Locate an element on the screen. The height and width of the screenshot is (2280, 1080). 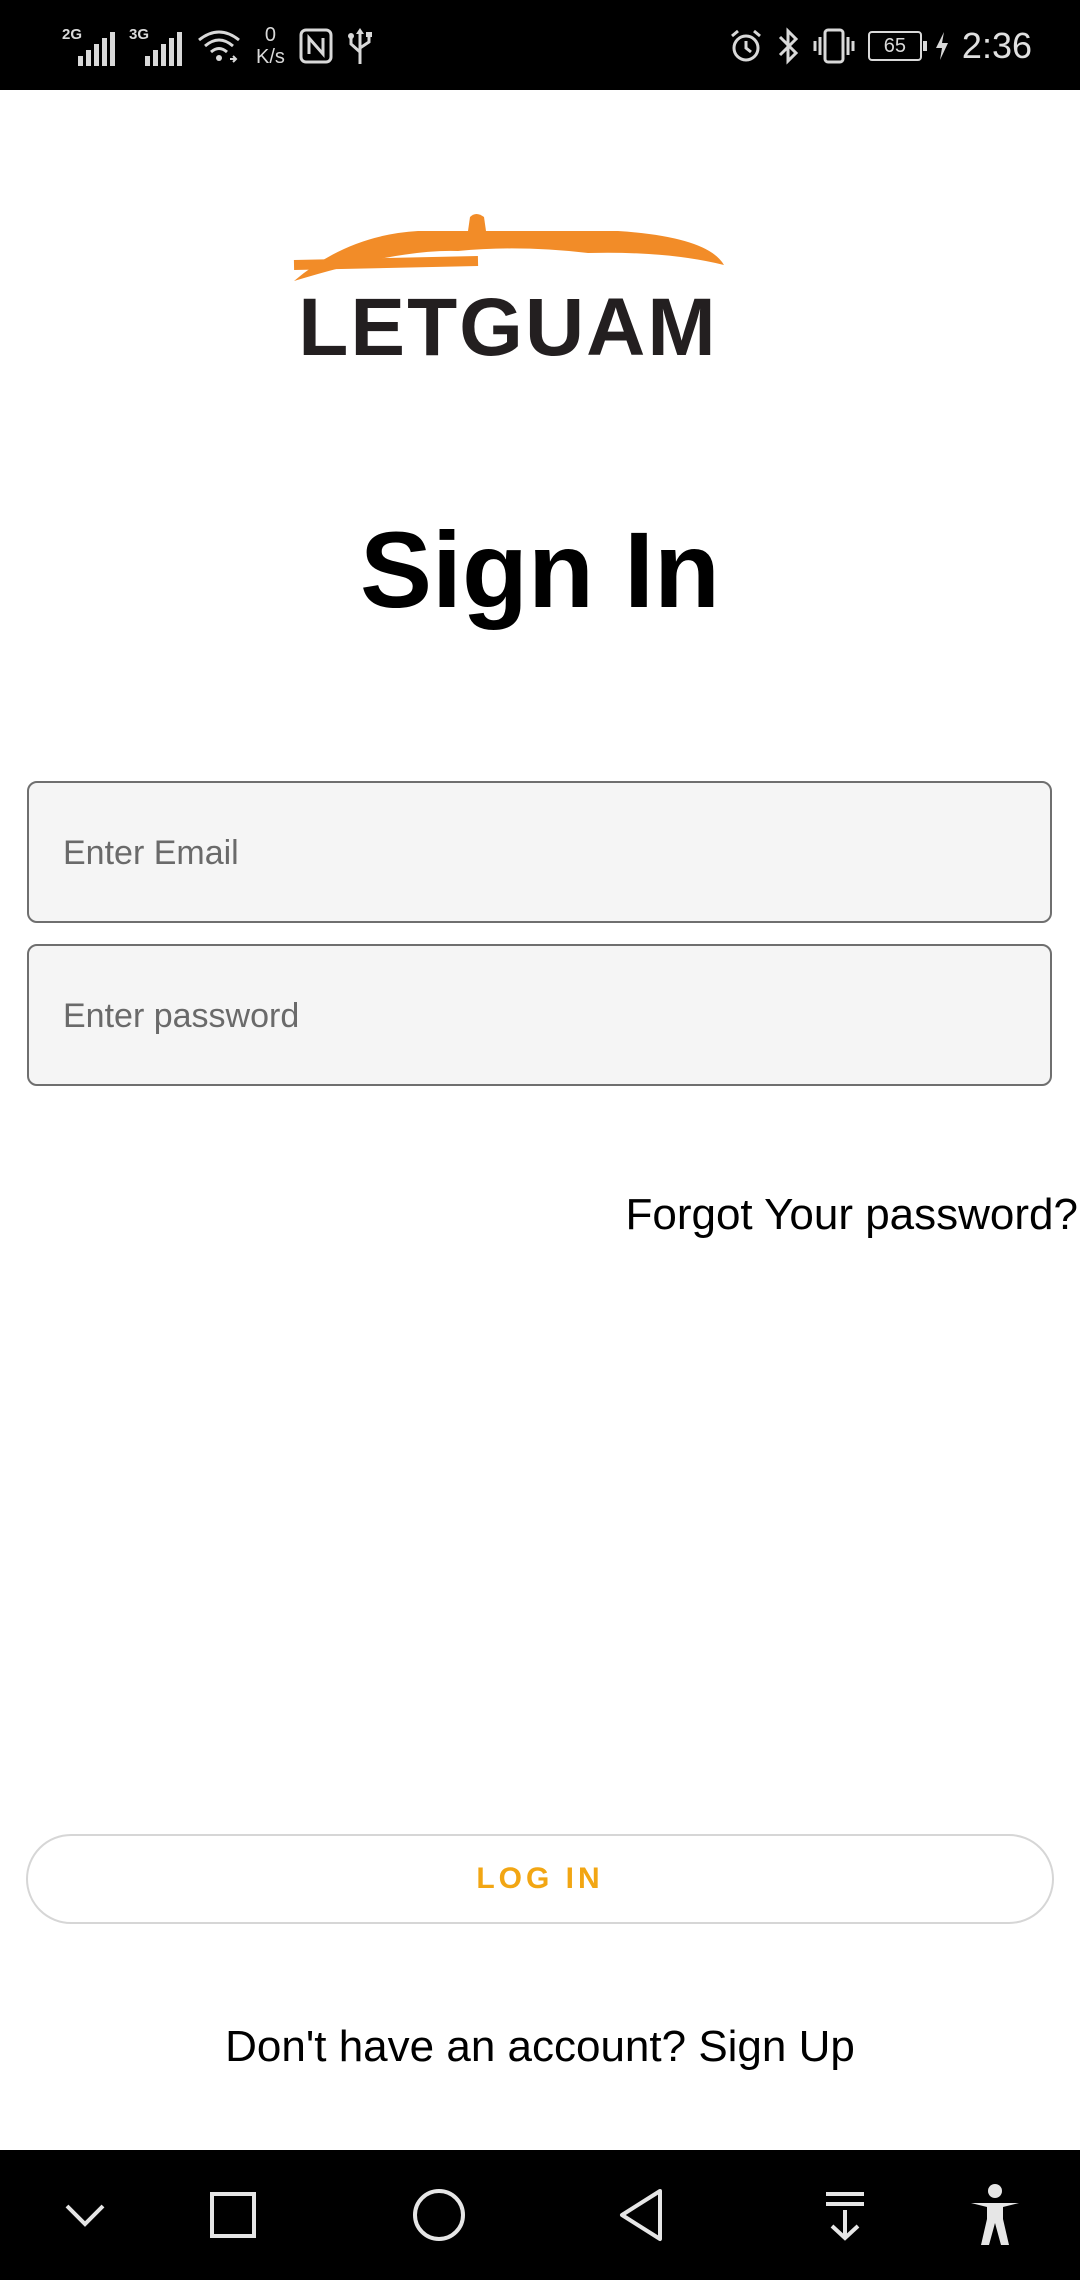
login-button: LOG IN is located at coordinates (540, 1879).